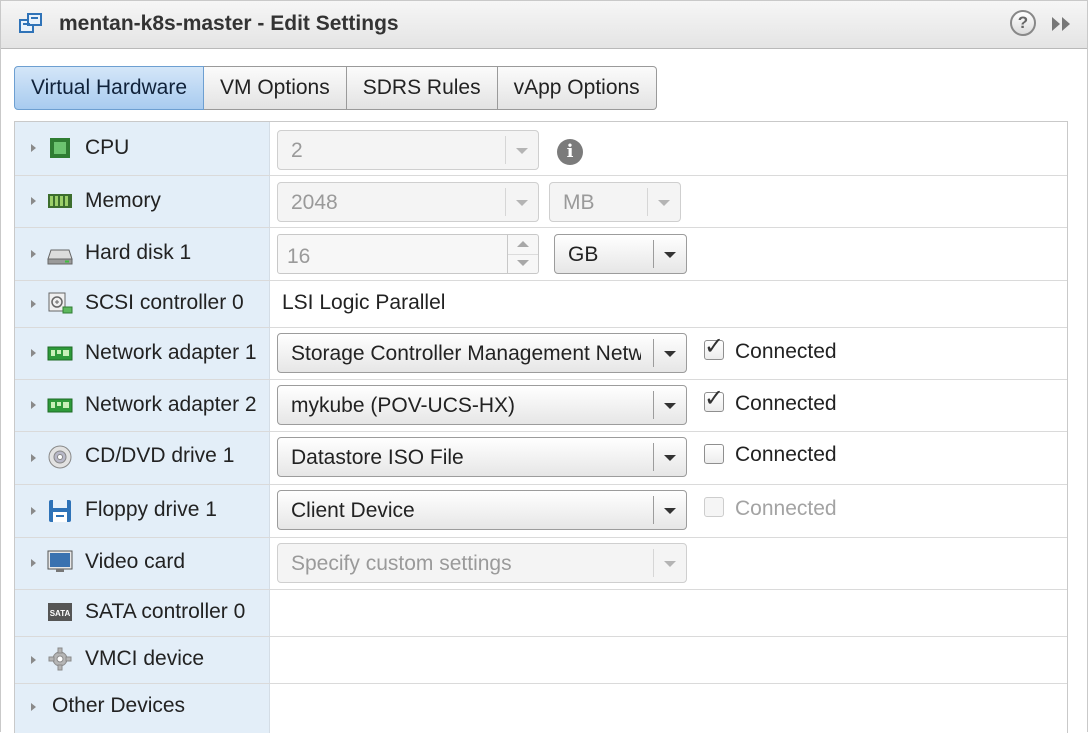  Describe the element at coordinates (1062, 24) in the screenshot. I see `collapse-panel-icon` at that location.